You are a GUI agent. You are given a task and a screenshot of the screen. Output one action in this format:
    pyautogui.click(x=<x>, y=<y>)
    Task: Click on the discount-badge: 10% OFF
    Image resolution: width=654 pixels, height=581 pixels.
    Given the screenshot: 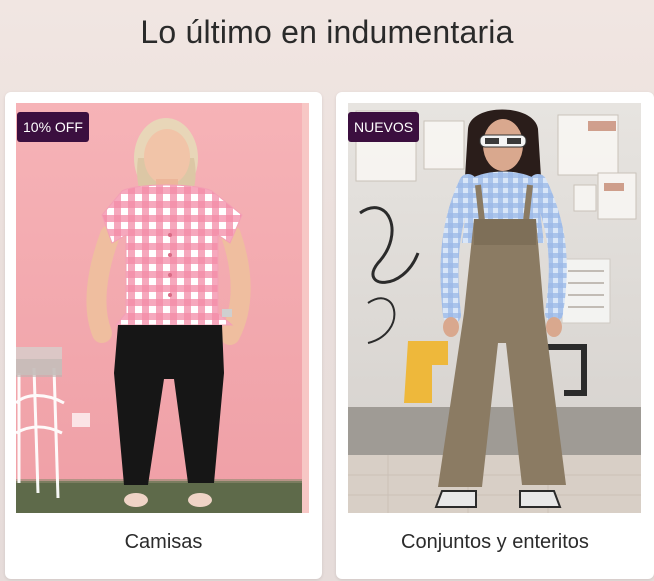 What is the action you would take?
    pyautogui.click(x=53, y=127)
    